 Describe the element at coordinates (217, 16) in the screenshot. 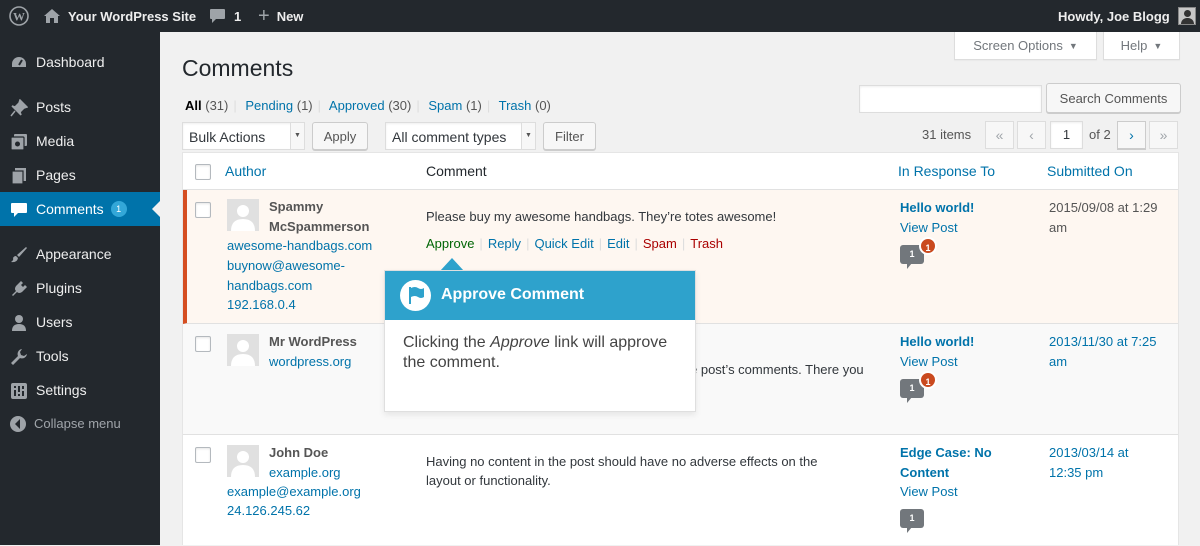

I see `comment-bubble-icon` at that location.